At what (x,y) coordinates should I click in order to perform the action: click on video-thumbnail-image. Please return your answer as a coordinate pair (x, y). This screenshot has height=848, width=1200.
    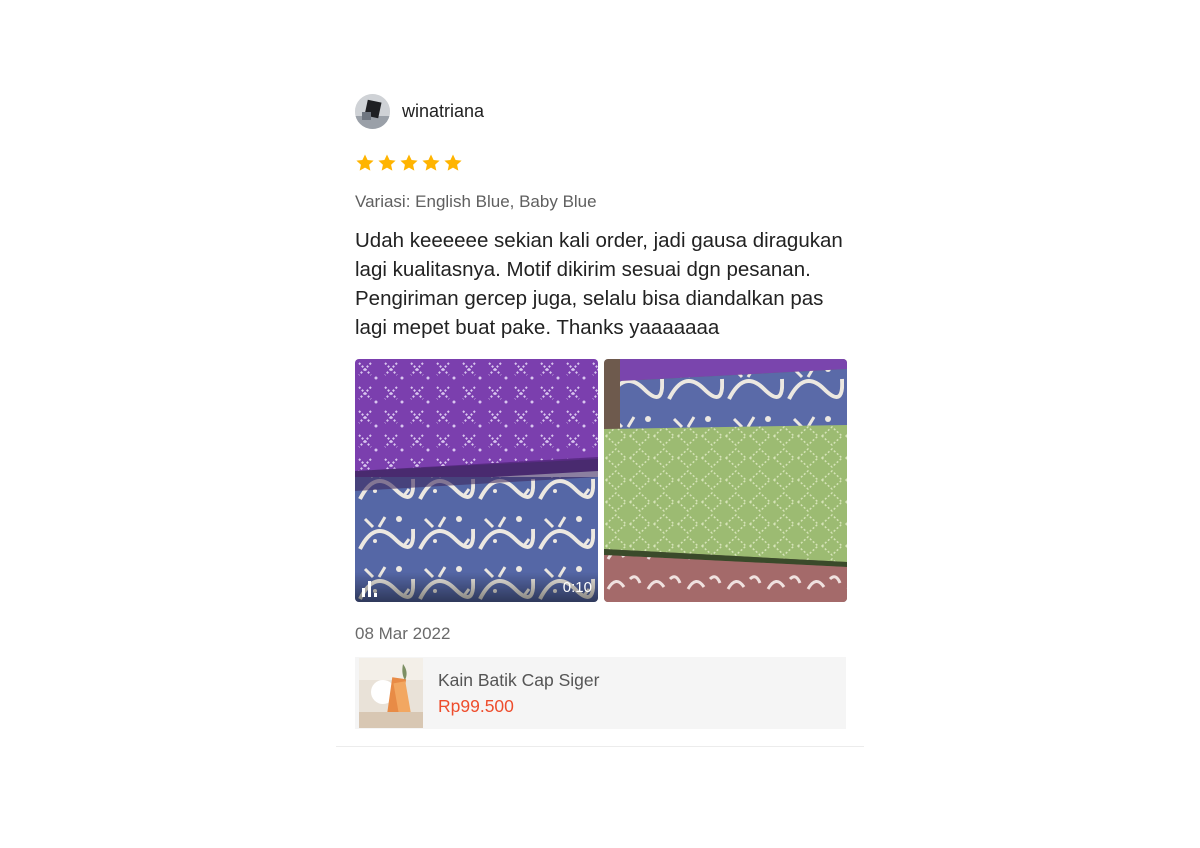
    Looking at the image, I should click on (476, 480).